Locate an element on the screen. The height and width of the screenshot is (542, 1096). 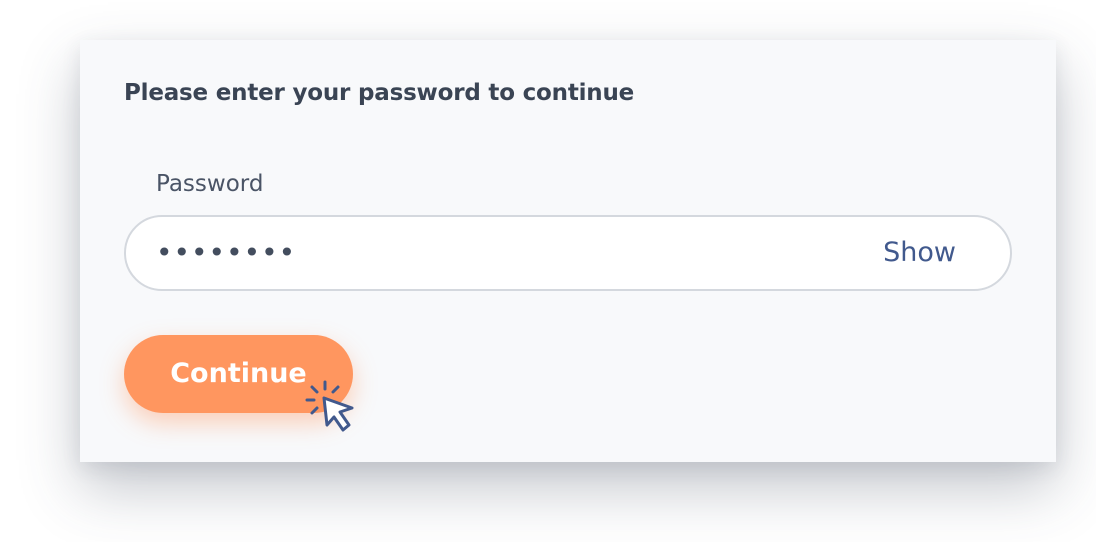
password-input: •••••••• Show is located at coordinates (568, 253).